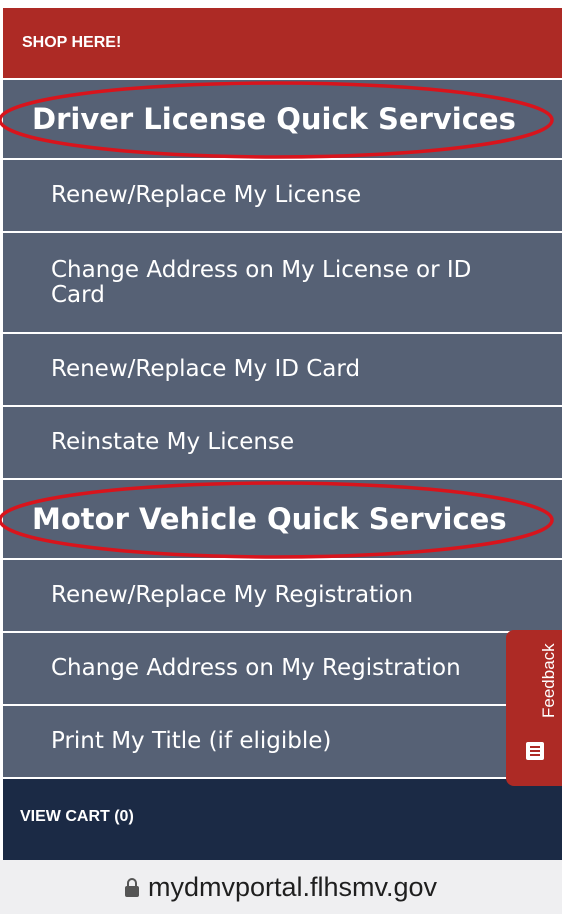 This screenshot has width=562, height=914. I want to click on url-text: mydmvportal.flhsmv.gov, so click(292, 886).